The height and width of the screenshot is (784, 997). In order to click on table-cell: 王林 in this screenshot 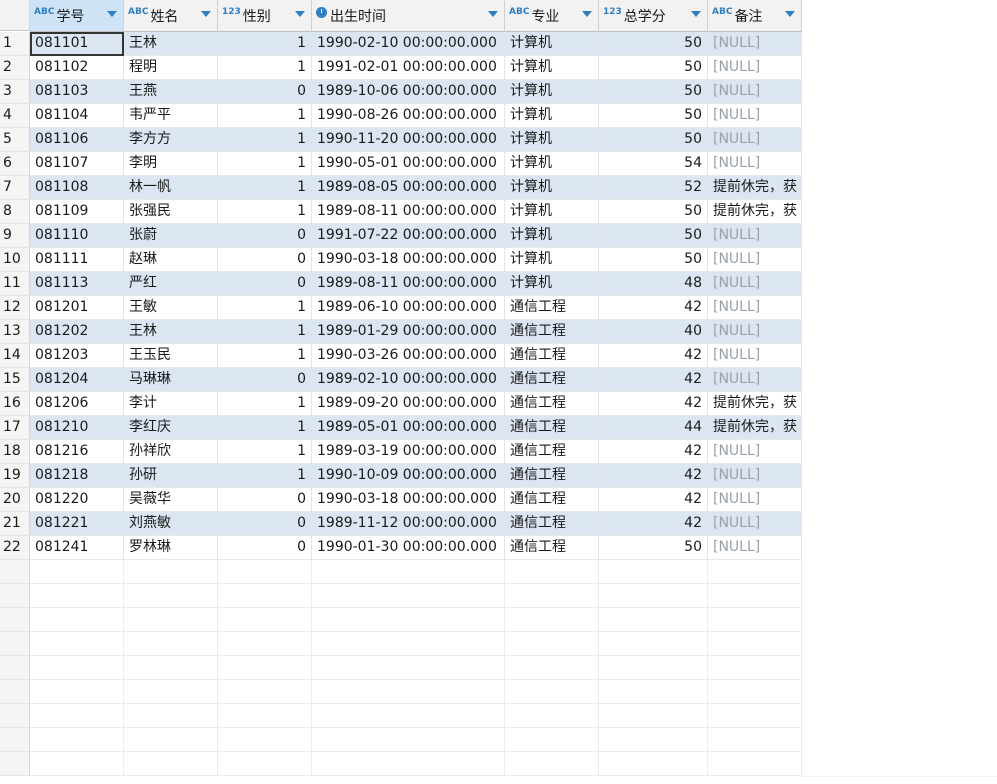, I will do `click(171, 332)`.